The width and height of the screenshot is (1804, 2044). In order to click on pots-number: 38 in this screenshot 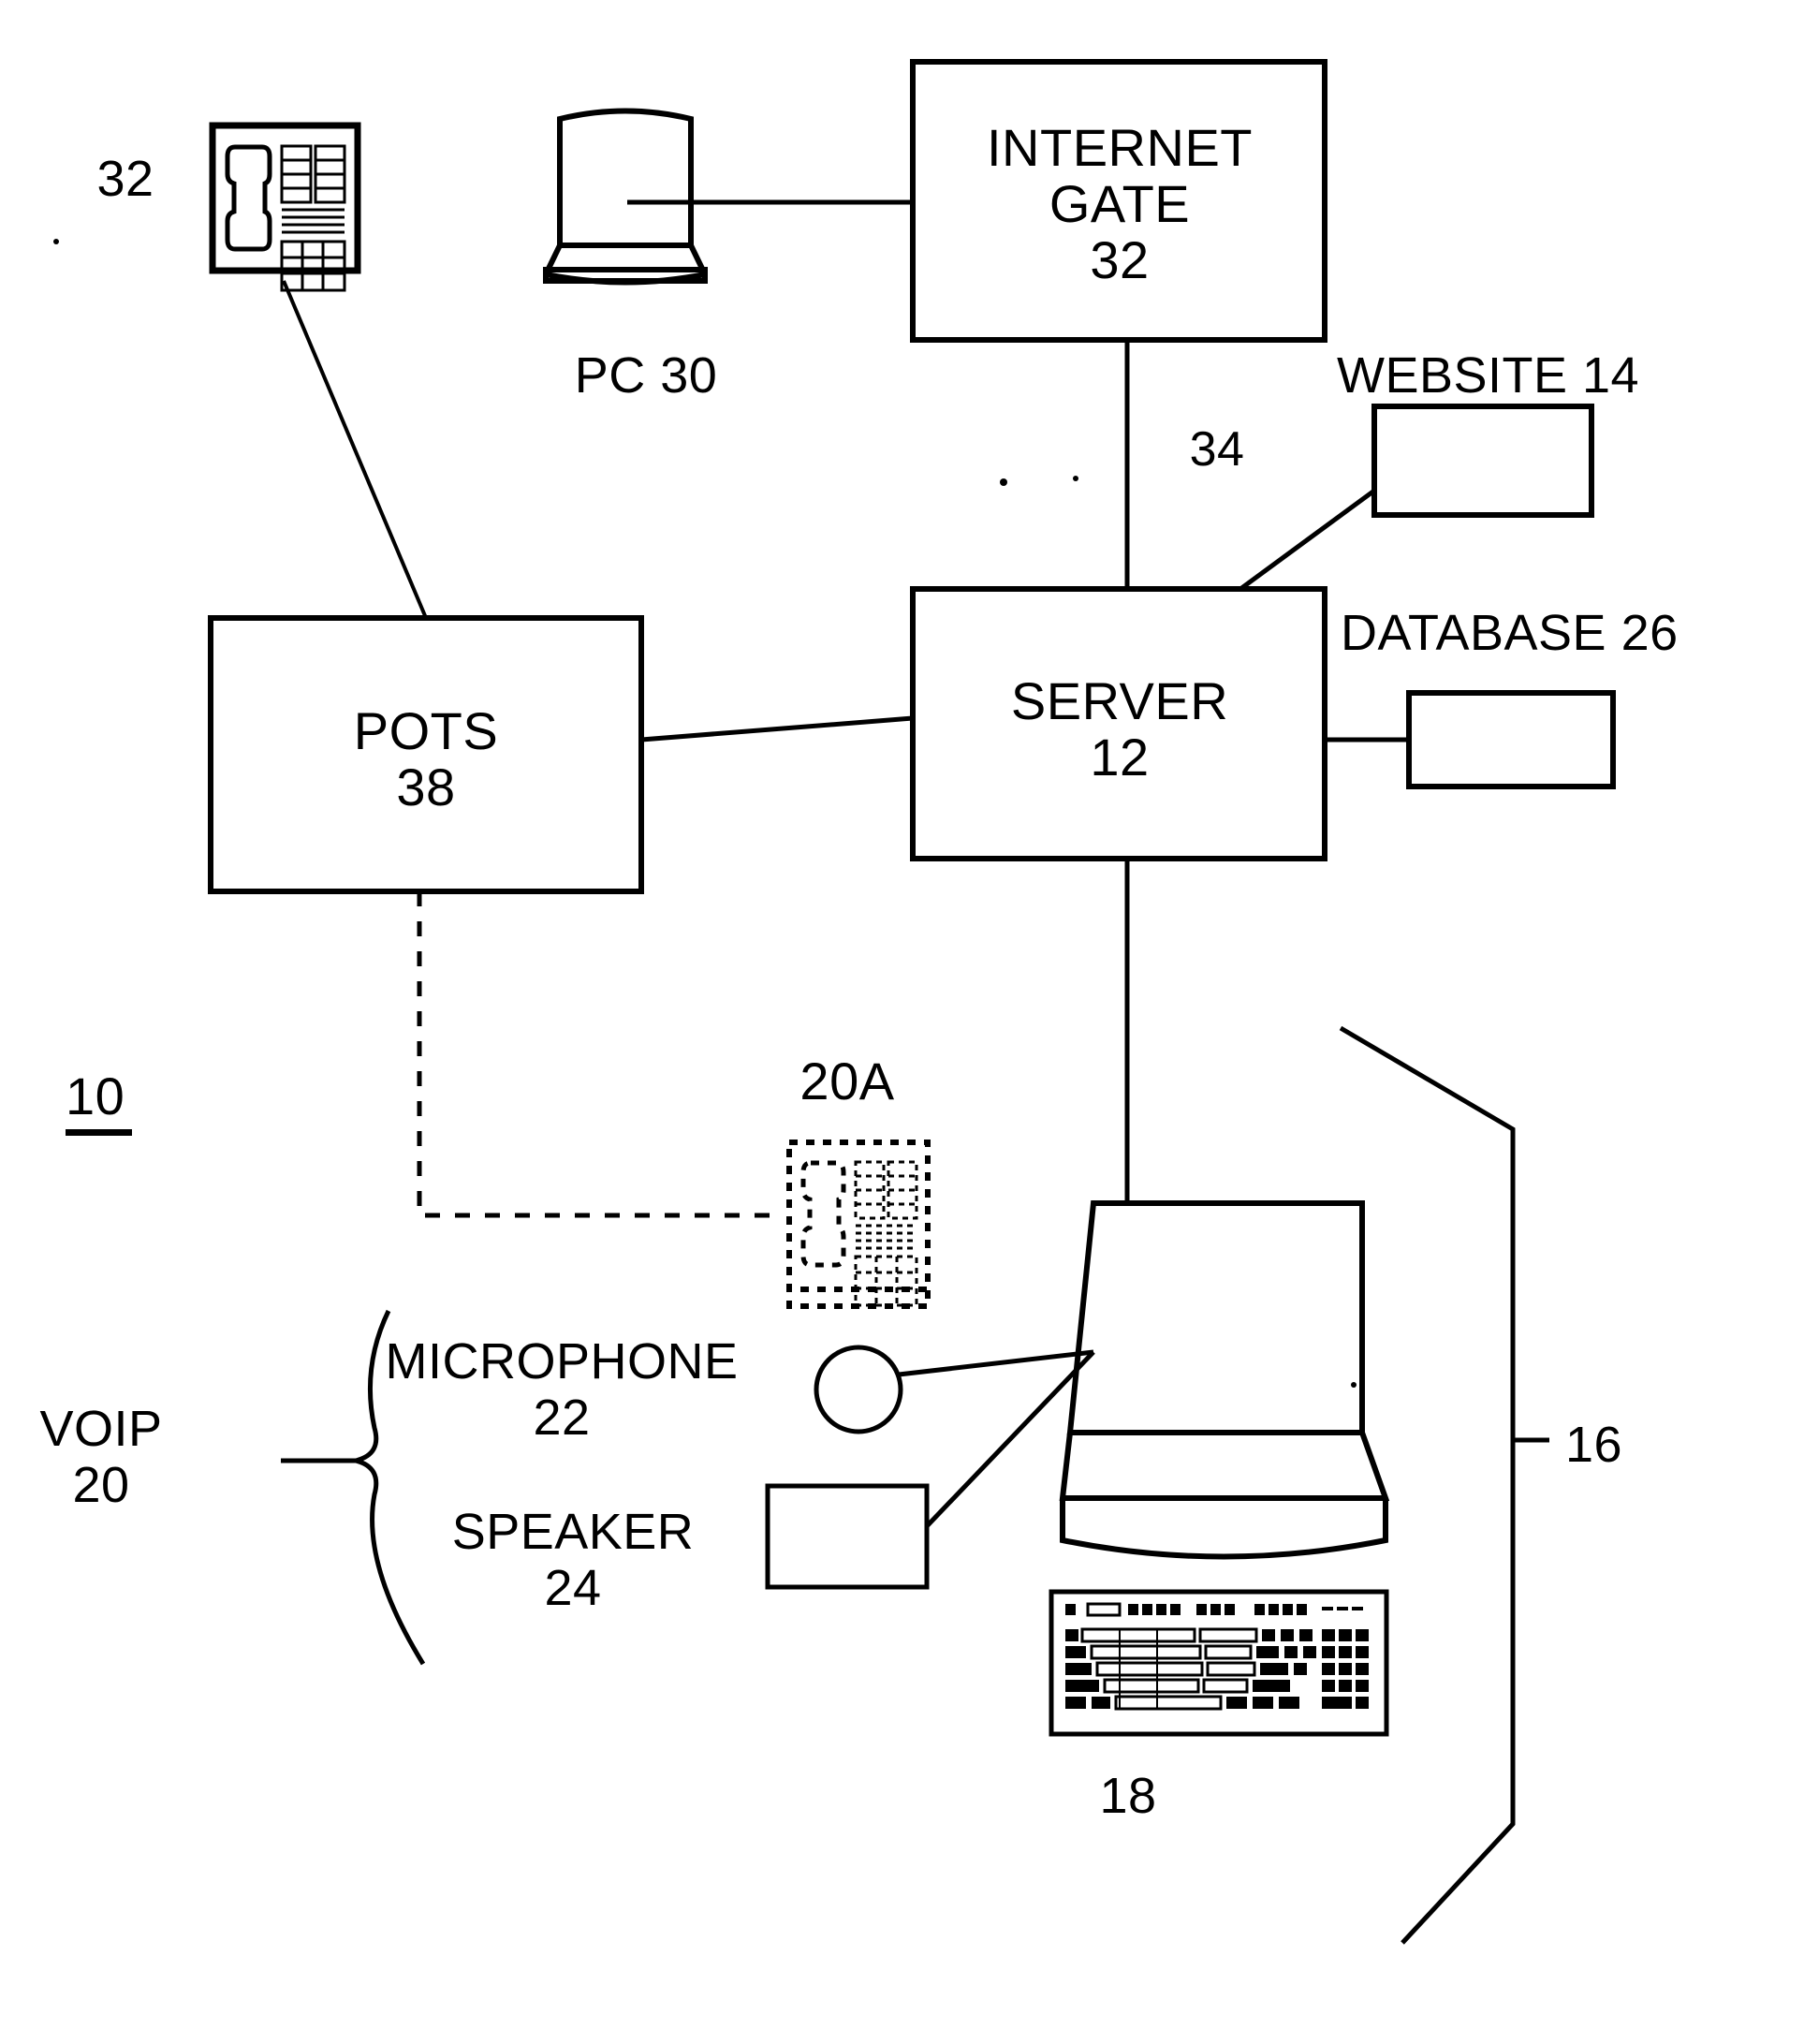, I will do `click(426, 787)`.